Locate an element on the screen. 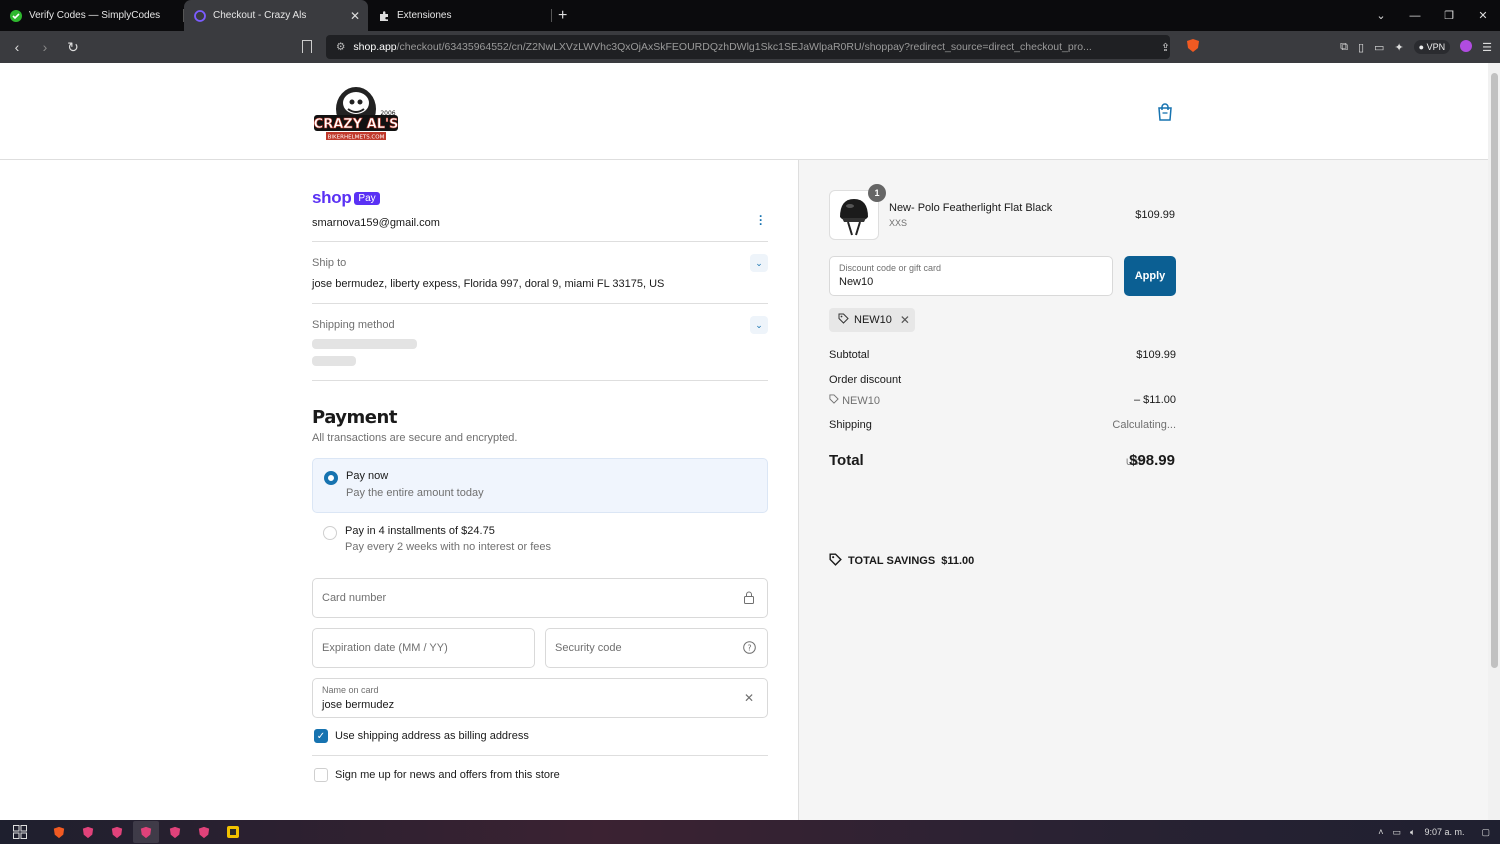 The image size is (1500, 844). savings-label: TOTAL SAVINGS is located at coordinates (892, 561).